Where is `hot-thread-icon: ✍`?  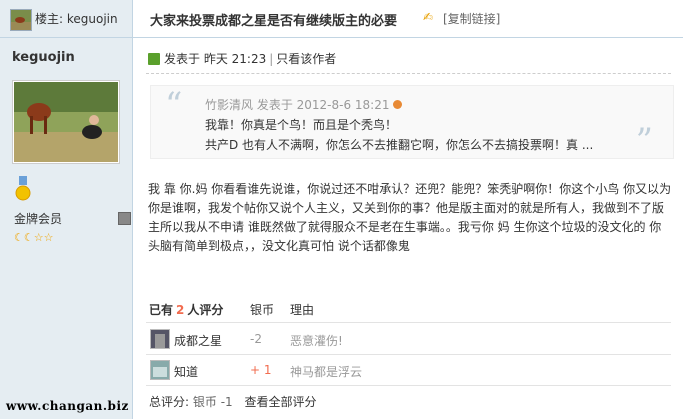
hot-thread-icon: ✍ is located at coordinates (428, 17).